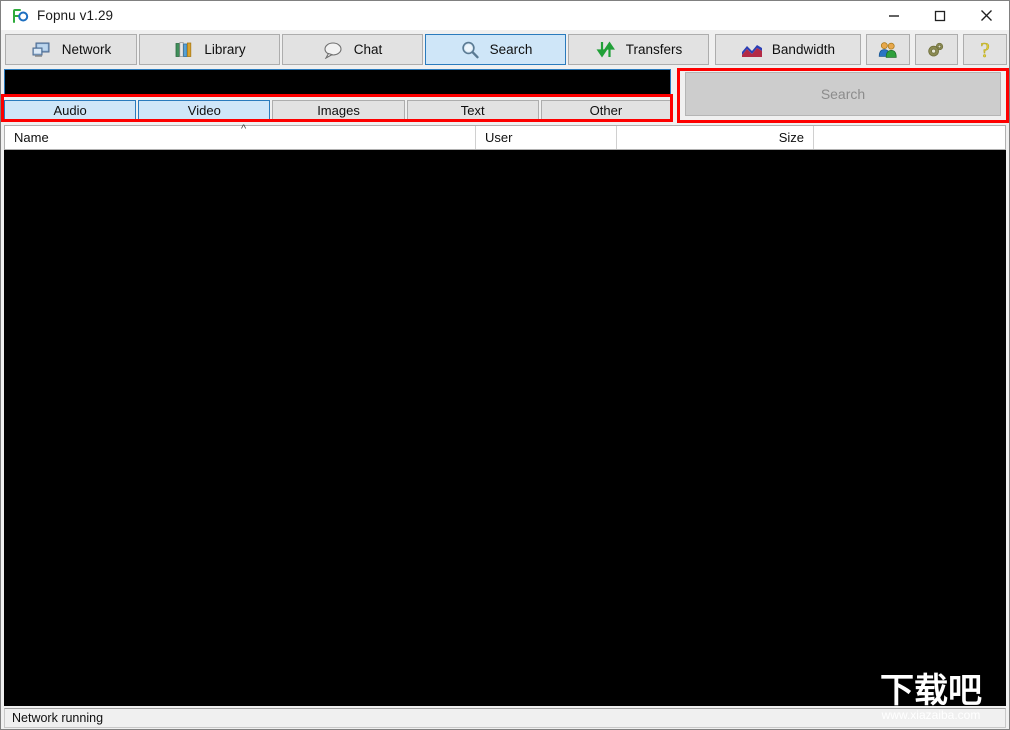 The image size is (1010, 730). I want to click on up-down-arrows-icon, so click(606, 50).